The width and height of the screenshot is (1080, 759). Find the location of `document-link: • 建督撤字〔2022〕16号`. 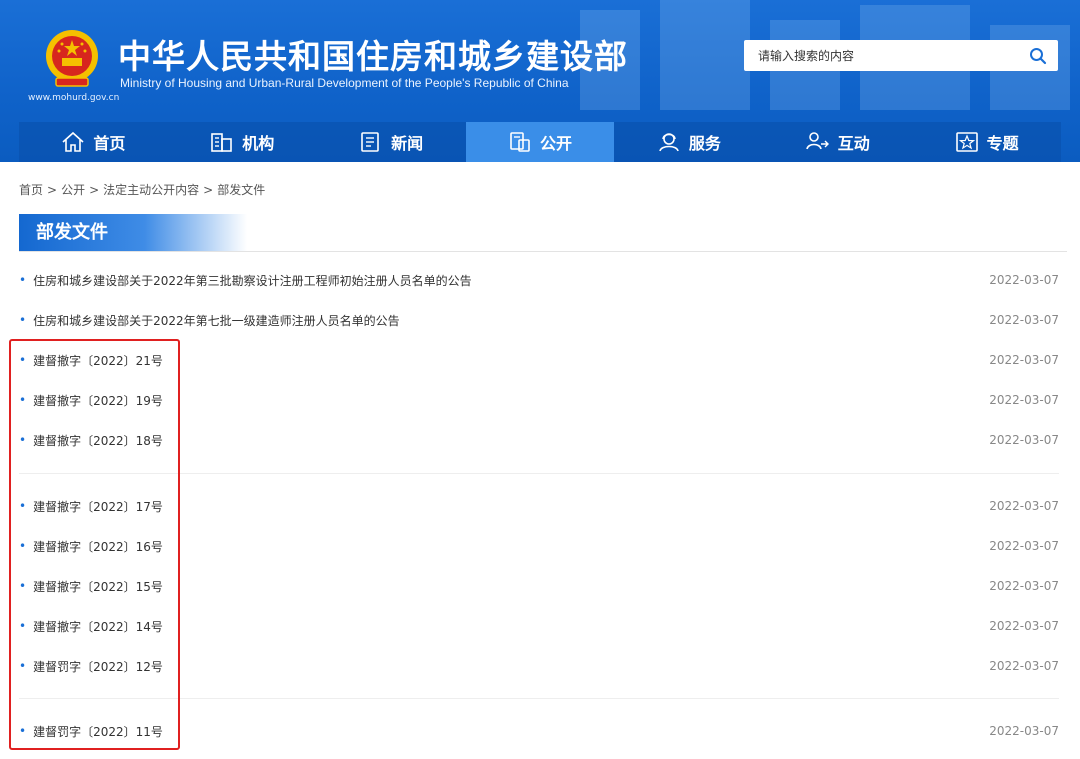

document-link: • 建督撤字〔2022〕16号 is located at coordinates (91, 546).